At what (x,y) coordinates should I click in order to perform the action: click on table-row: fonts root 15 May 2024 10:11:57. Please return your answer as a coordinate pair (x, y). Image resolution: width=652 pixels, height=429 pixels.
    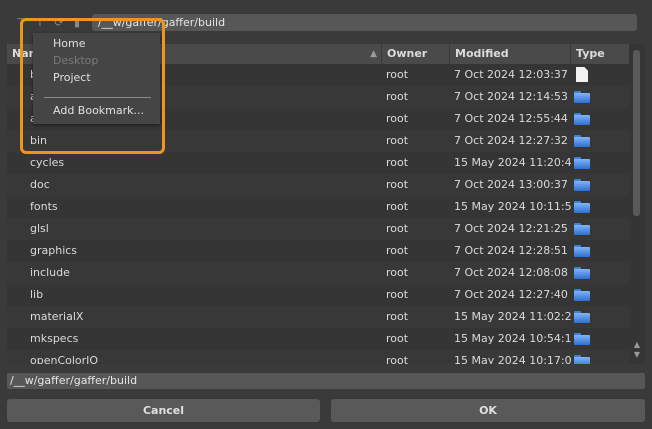
    Looking at the image, I should click on (318, 207).